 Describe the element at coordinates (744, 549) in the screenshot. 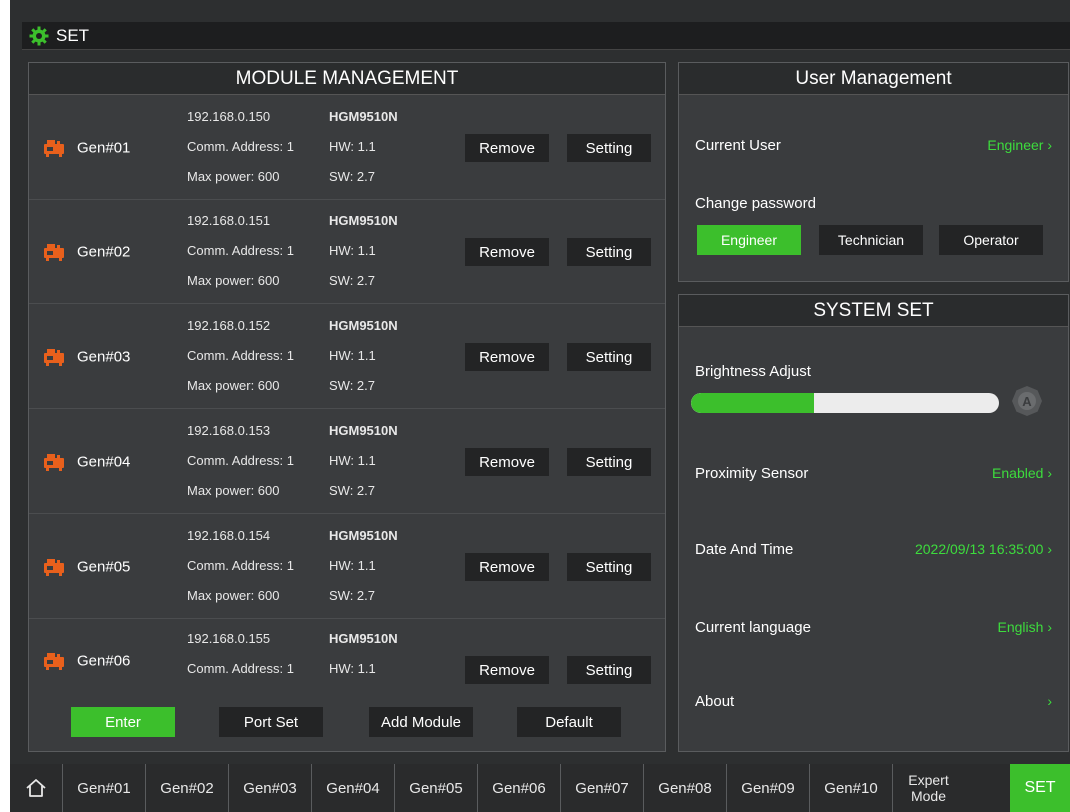

I see `date-time-label: Date And Time` at that location.